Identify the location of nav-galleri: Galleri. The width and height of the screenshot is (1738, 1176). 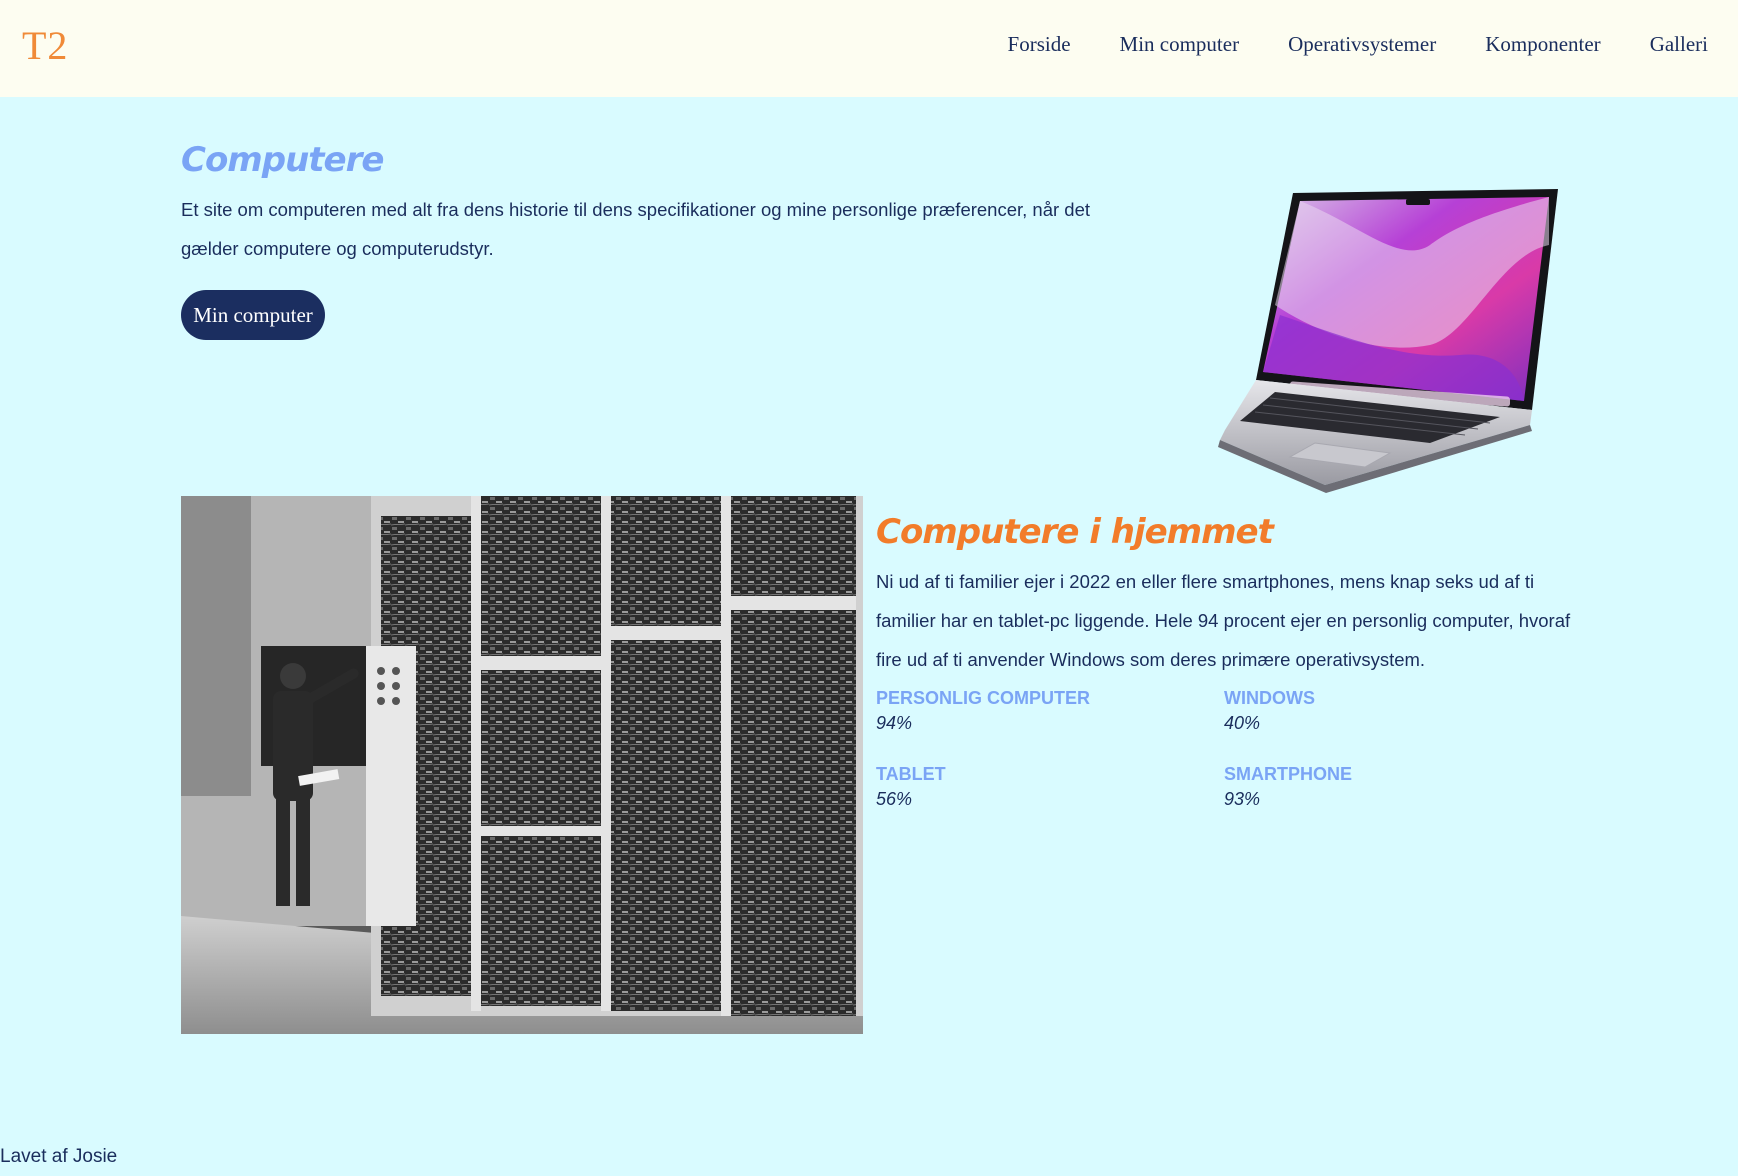
(1679, 44).